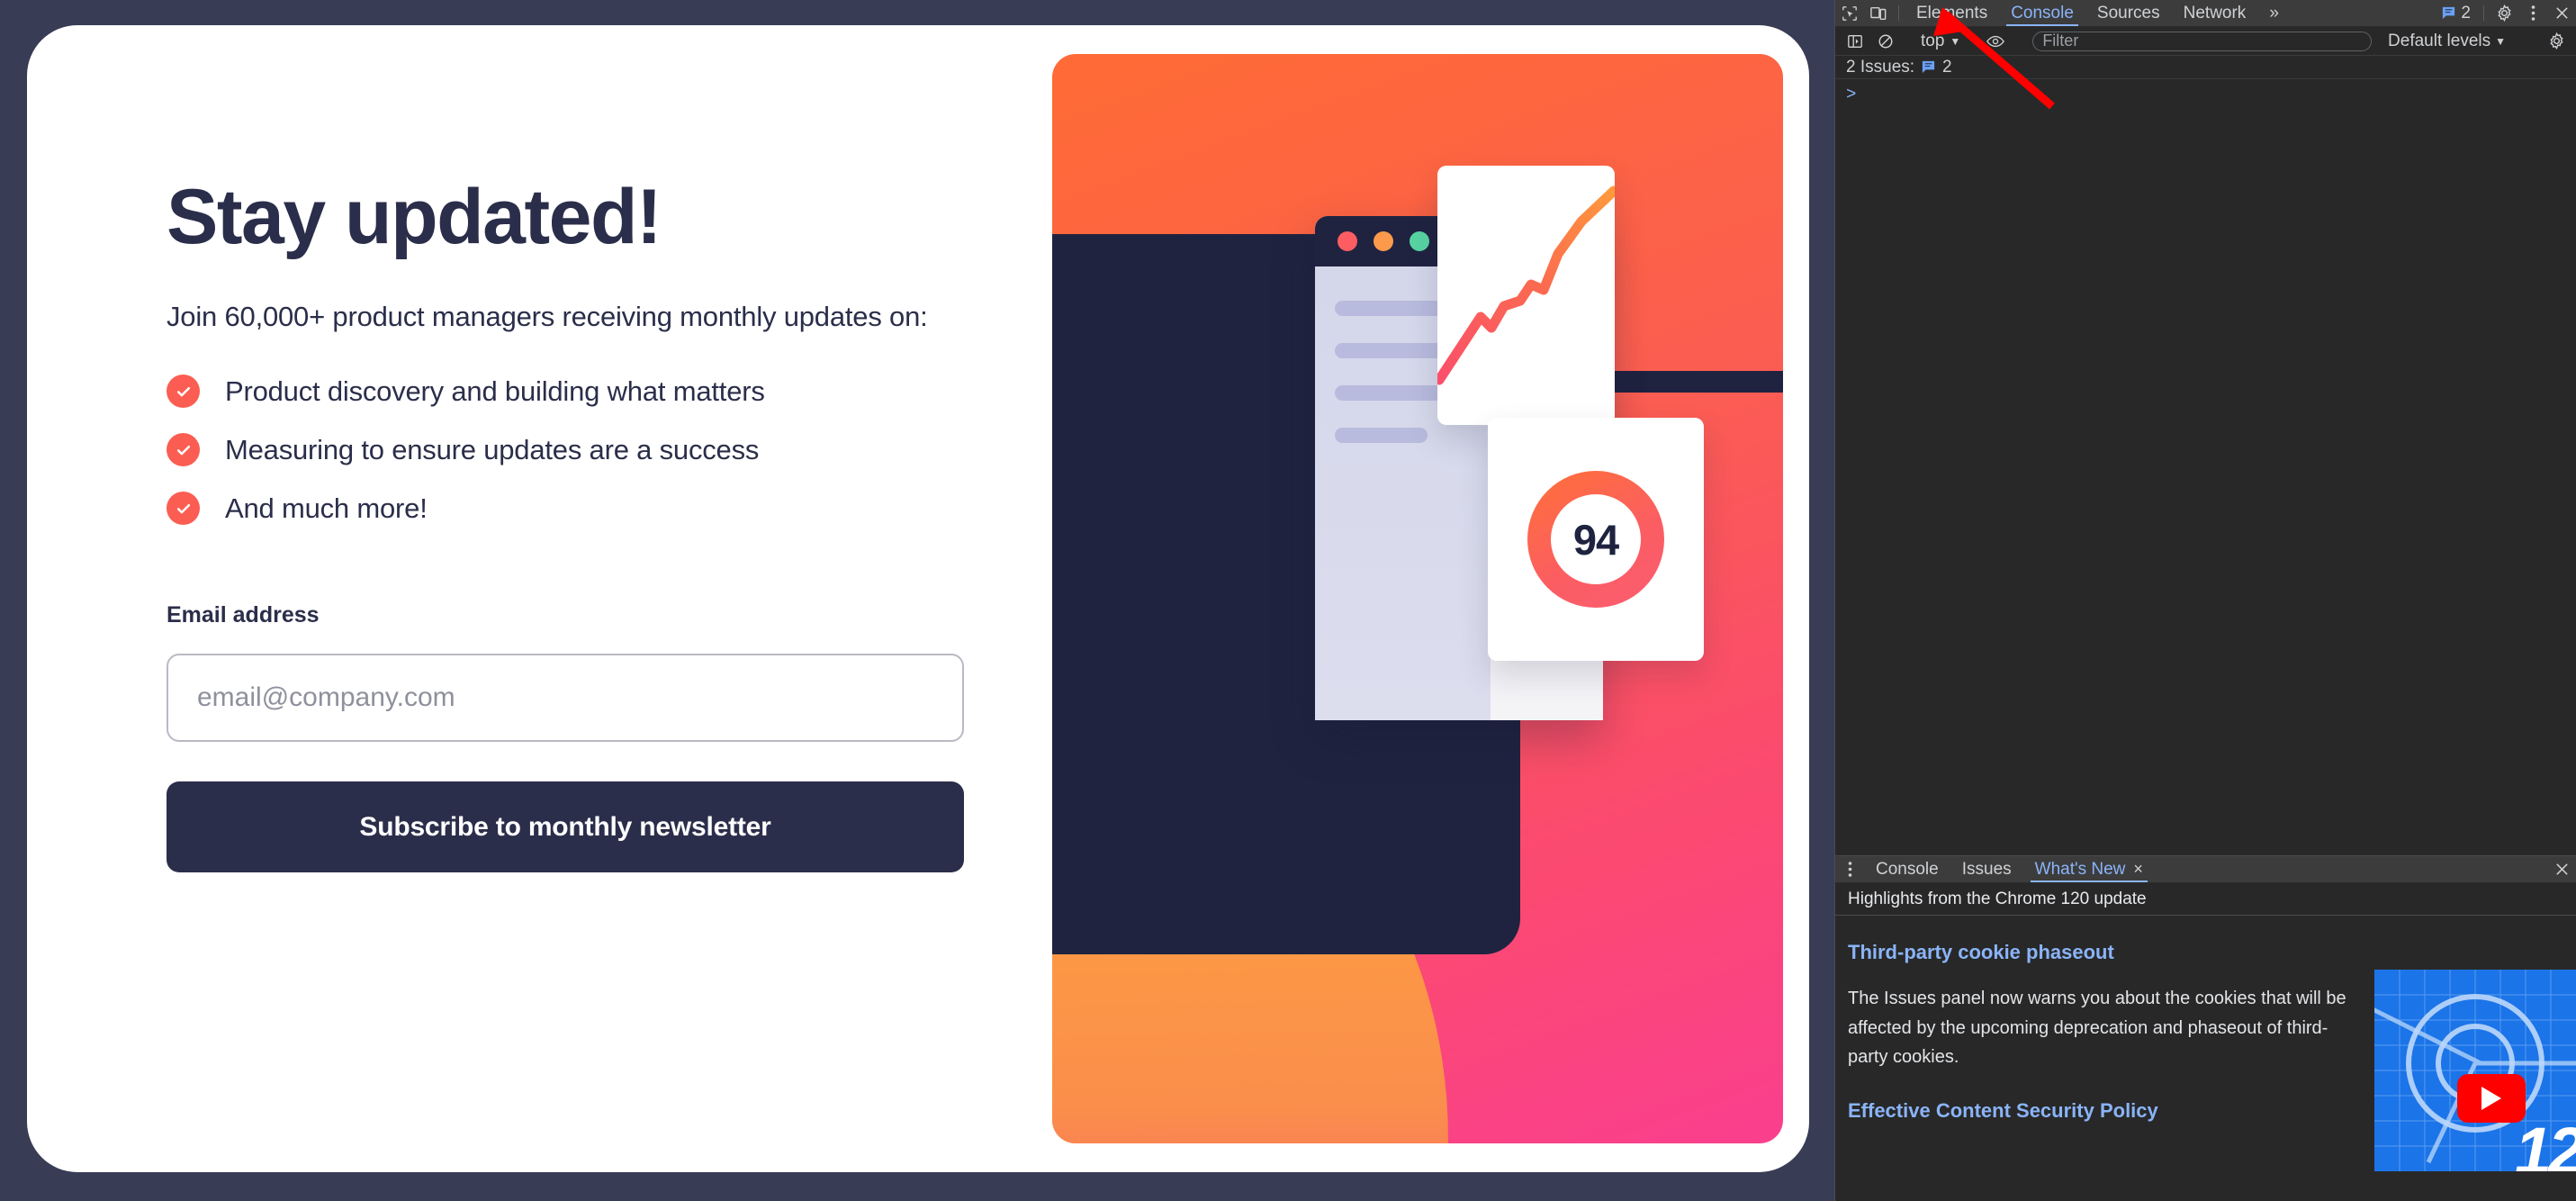 The width and height of the screenshot is (2576, 1201). Describe the element at coordinates (1855, 41) in the screenshot. I see `console-sidebar-toggle-icon` at that location.